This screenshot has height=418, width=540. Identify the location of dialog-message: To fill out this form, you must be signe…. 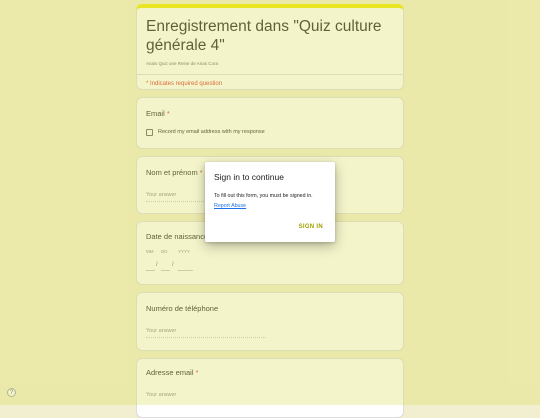
(263, 196).